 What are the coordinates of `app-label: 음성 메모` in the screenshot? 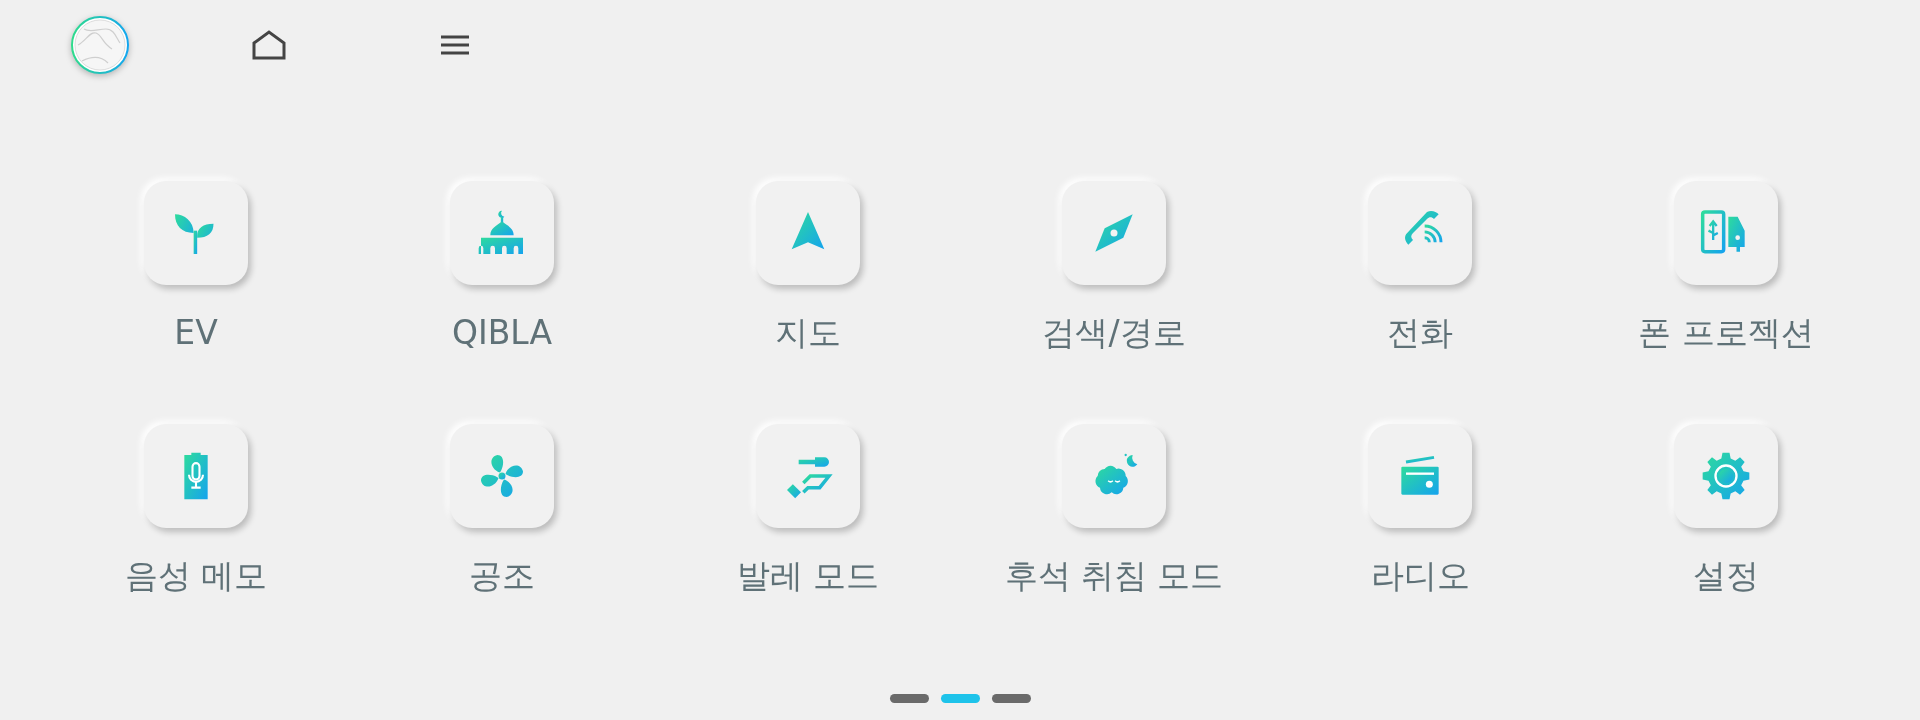 It's located at (196, 576).